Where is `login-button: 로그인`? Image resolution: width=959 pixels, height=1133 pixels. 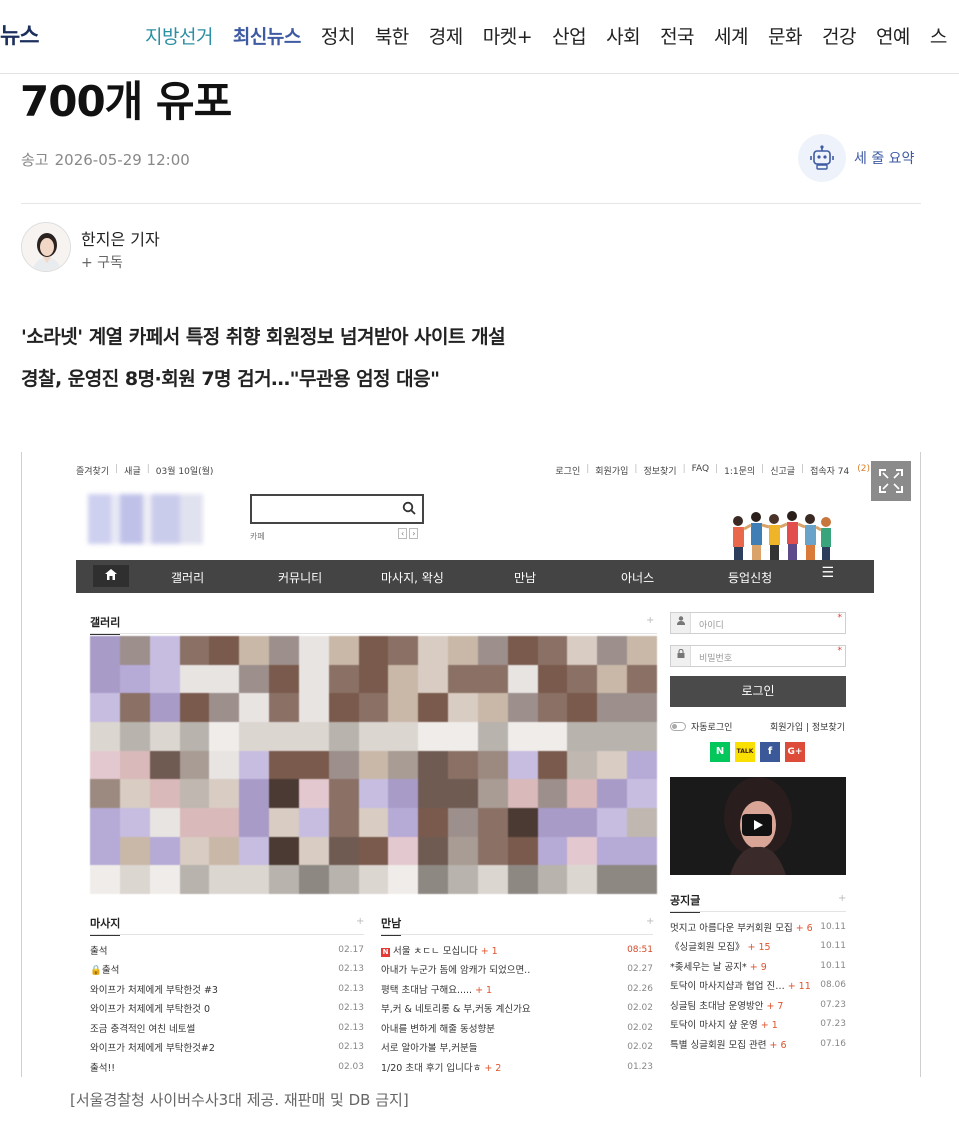
login-button: 로그인 is located at coordinates (758, 691).